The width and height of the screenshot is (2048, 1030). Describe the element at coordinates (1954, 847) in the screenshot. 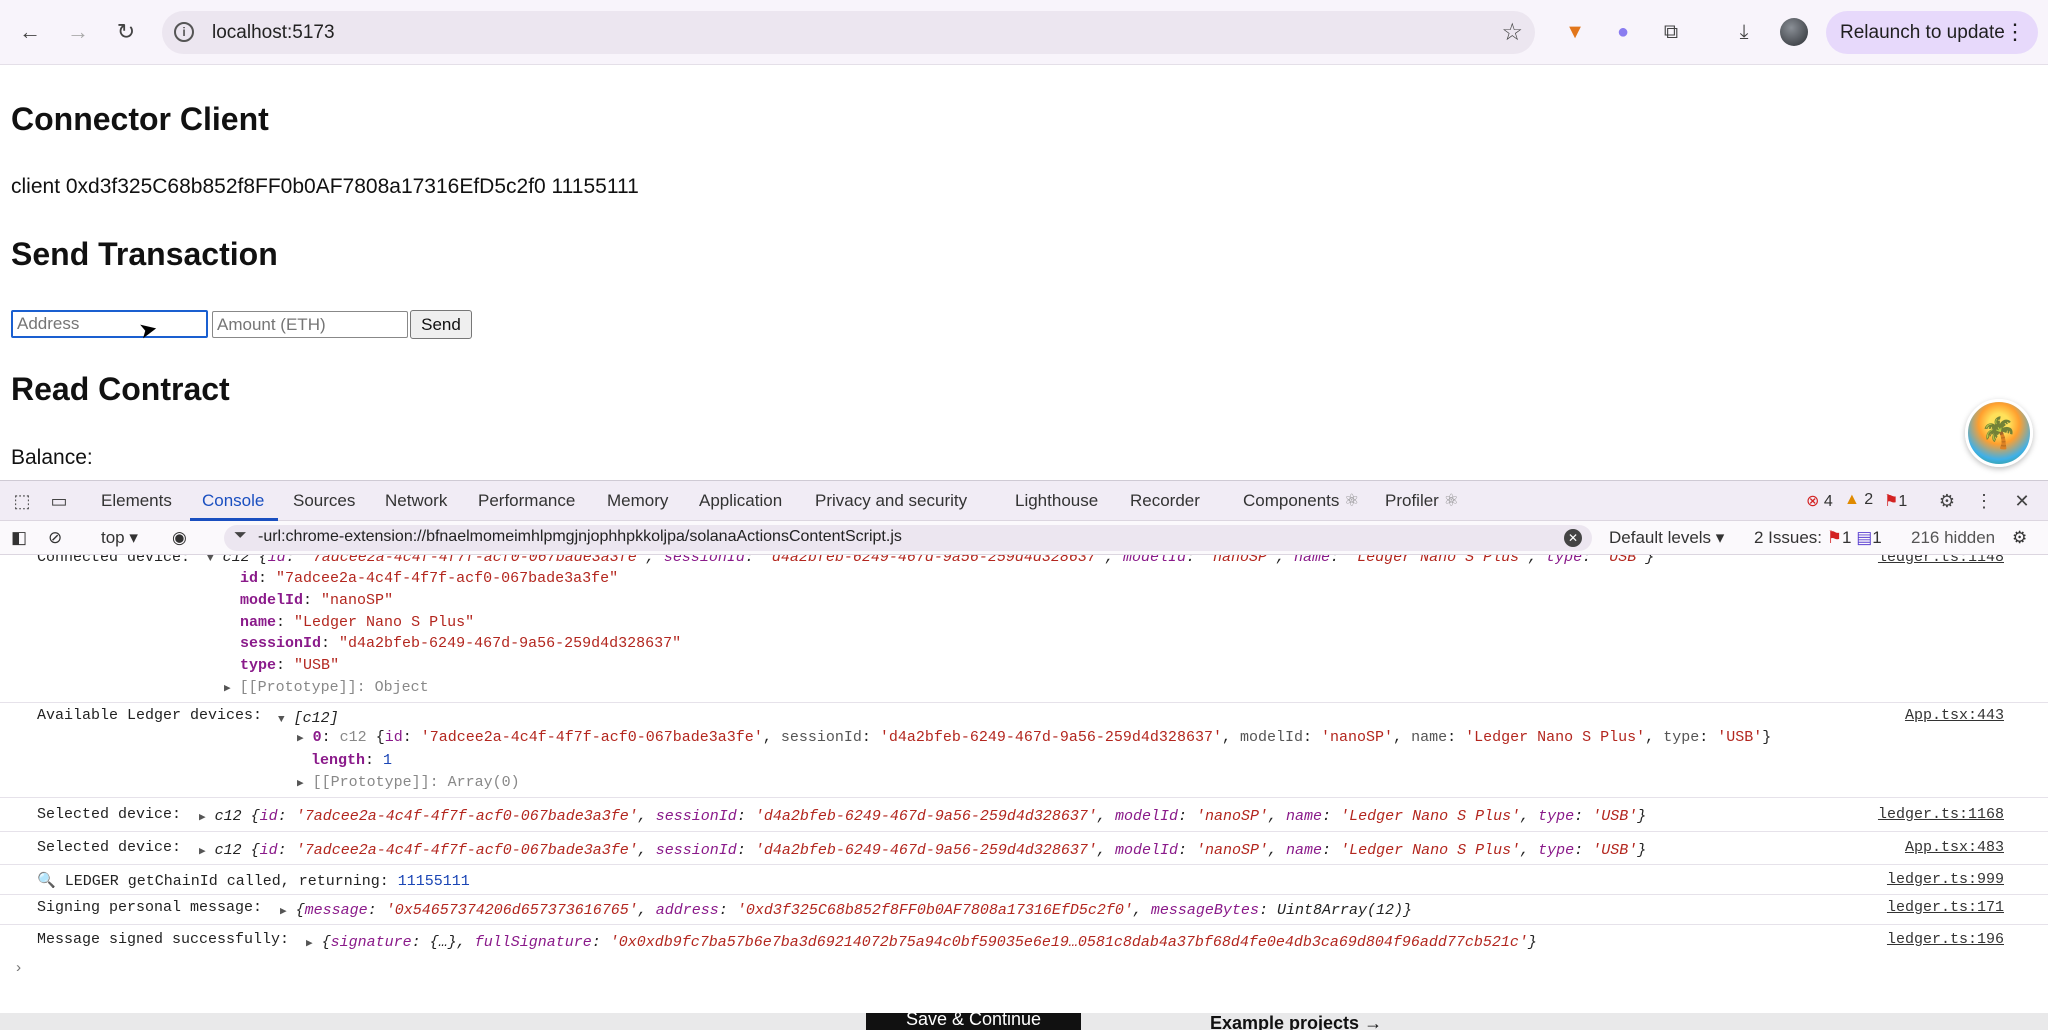

I see `source-link: App.tsx:483` at that location.